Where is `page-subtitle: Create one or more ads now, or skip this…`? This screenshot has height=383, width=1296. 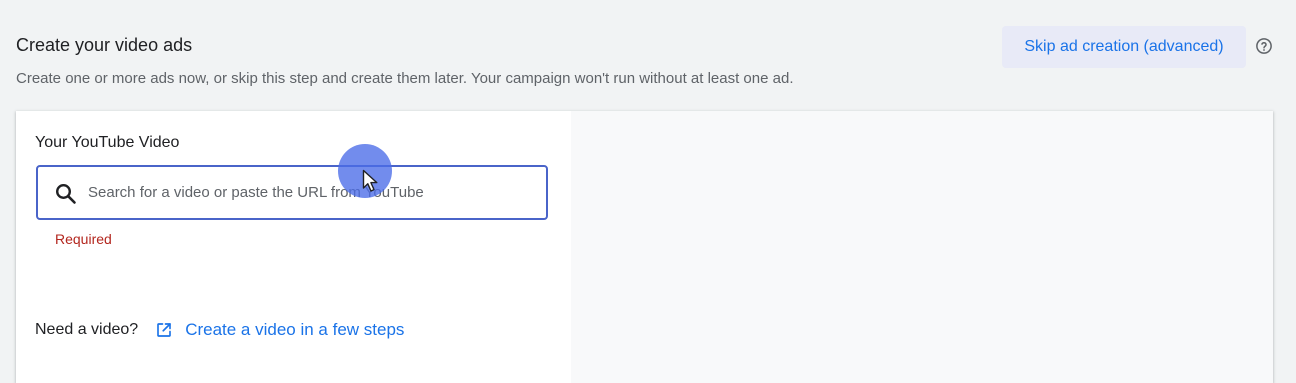 page-subtitle: Create one or more ads now, or skip this… is located at coordinates (405, 78).